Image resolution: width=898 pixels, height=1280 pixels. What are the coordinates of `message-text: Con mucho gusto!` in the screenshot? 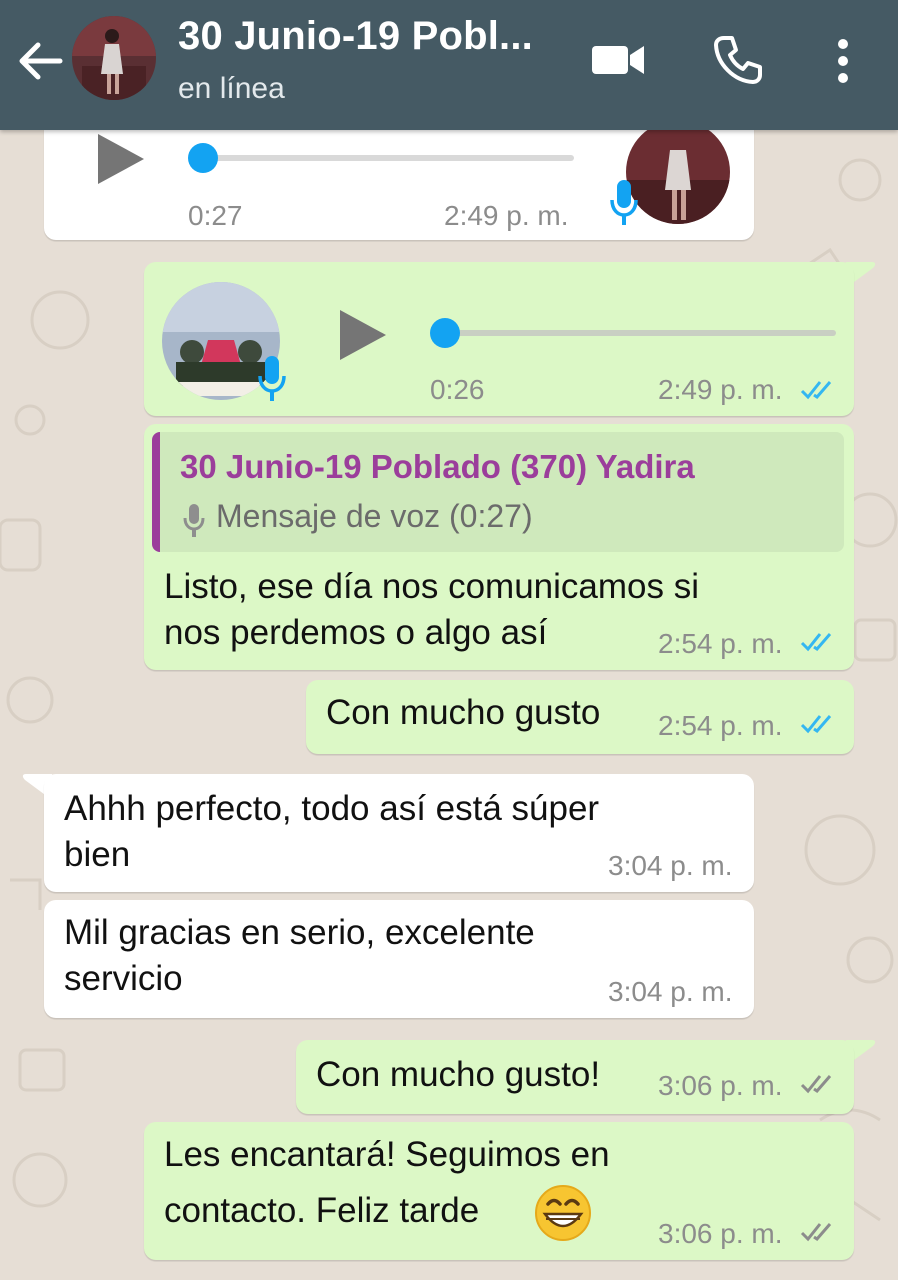 It's located at (458, 1074).